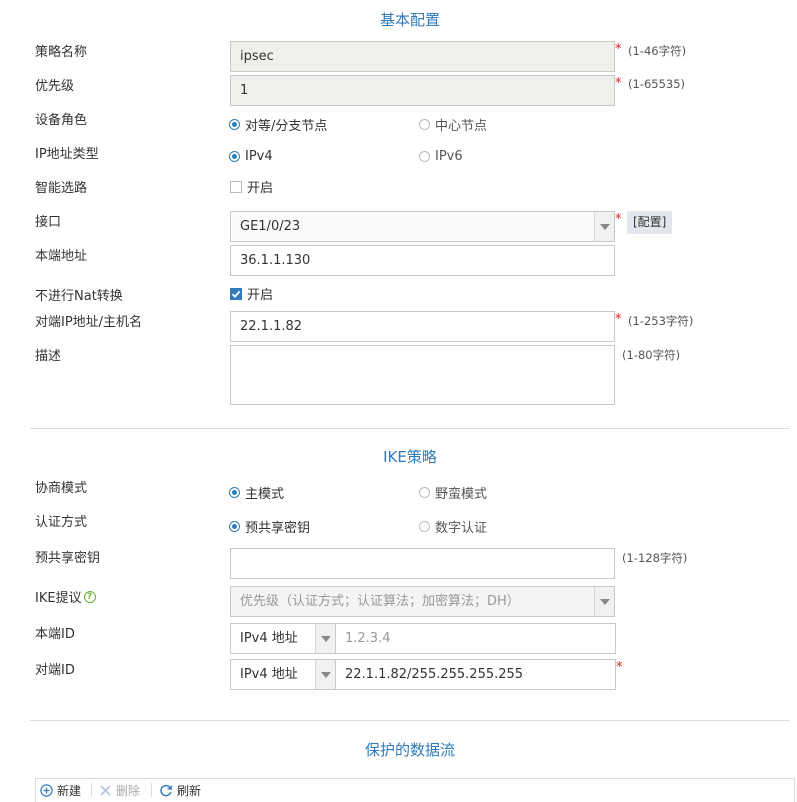  Describe the element at coordinates (269, 638) in the screenshot. I see `local-id-type-value: IPv4 地址` at that location.